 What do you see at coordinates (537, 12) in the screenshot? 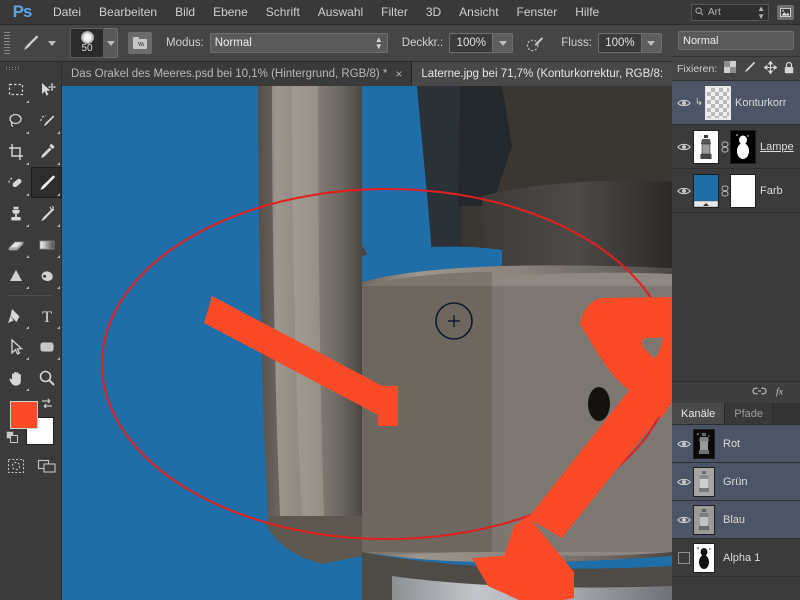
I see `menu-item-fenster: Fenster` at bounding box center [537, 12].